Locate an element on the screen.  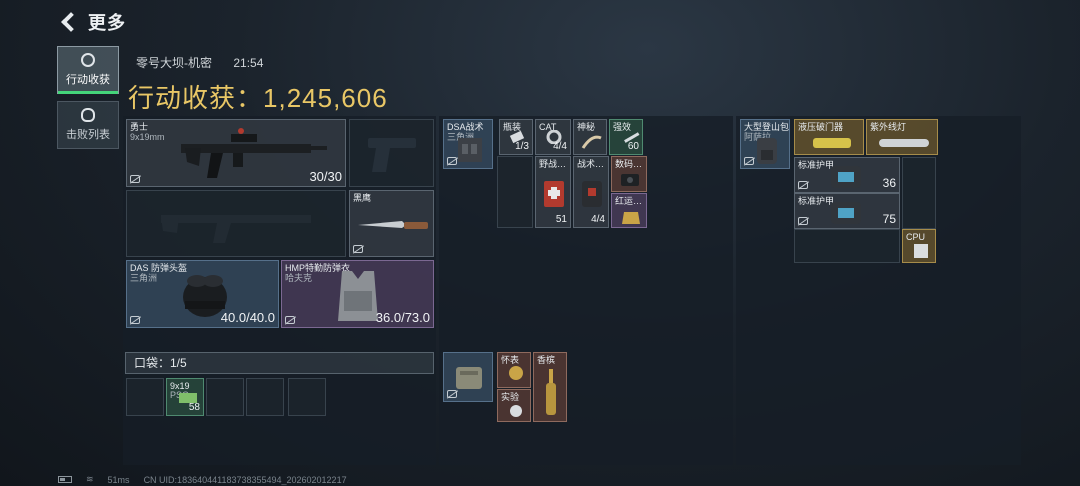
item-qty: 36 is located at coordinates (889, 183).